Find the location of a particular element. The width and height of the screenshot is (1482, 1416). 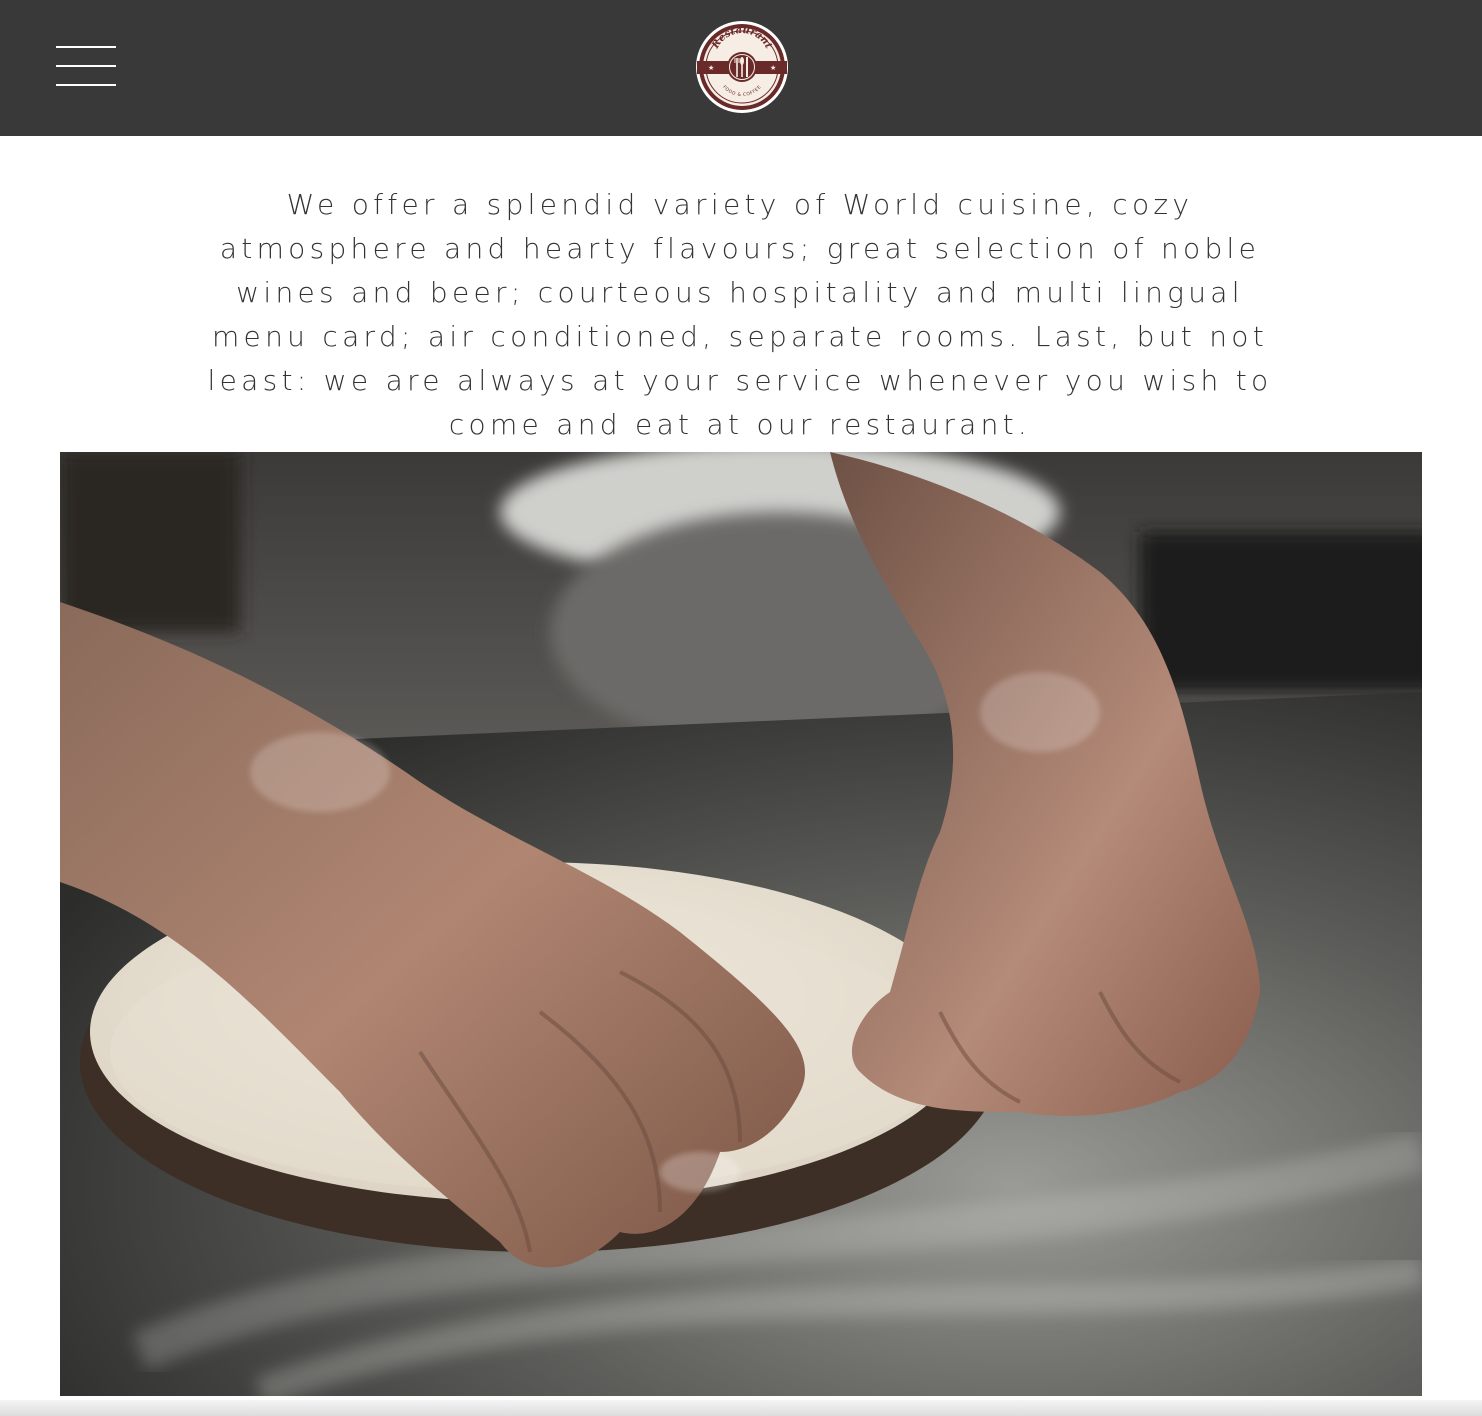

hamburger-menu-icon is located at coordinates (86, 66).